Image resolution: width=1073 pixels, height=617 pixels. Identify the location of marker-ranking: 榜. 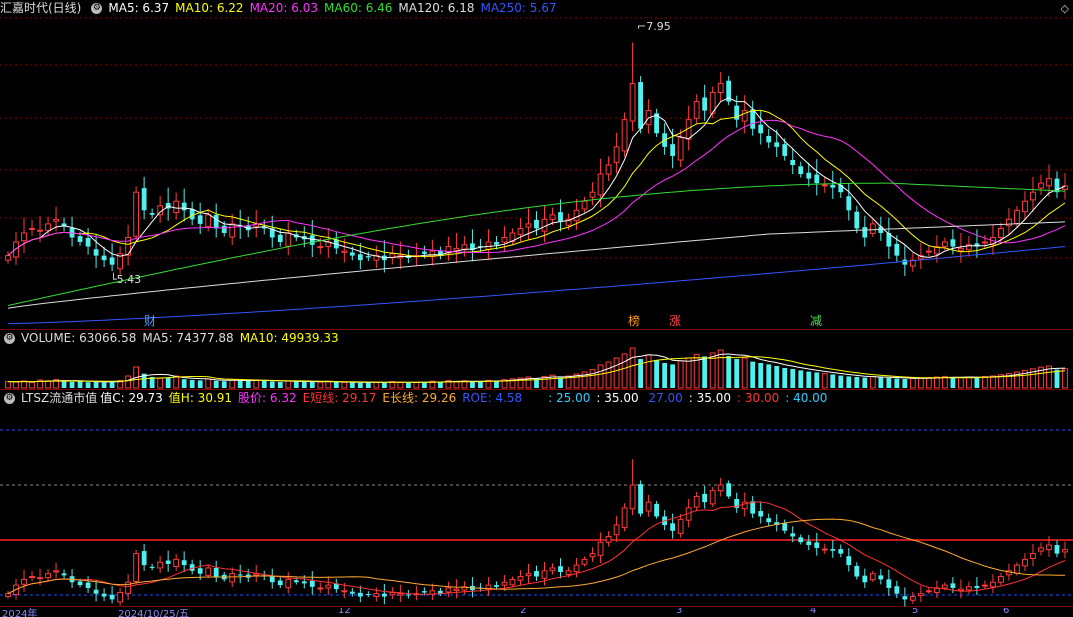
(634, 321).